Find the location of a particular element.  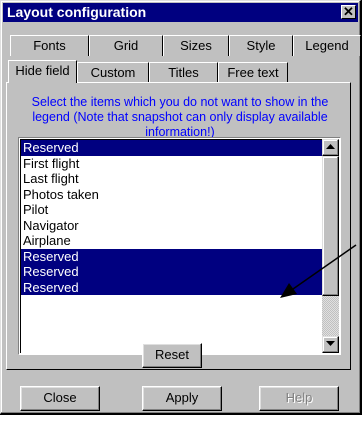

tab-custom: Custom is located at coordinates (113, 72).